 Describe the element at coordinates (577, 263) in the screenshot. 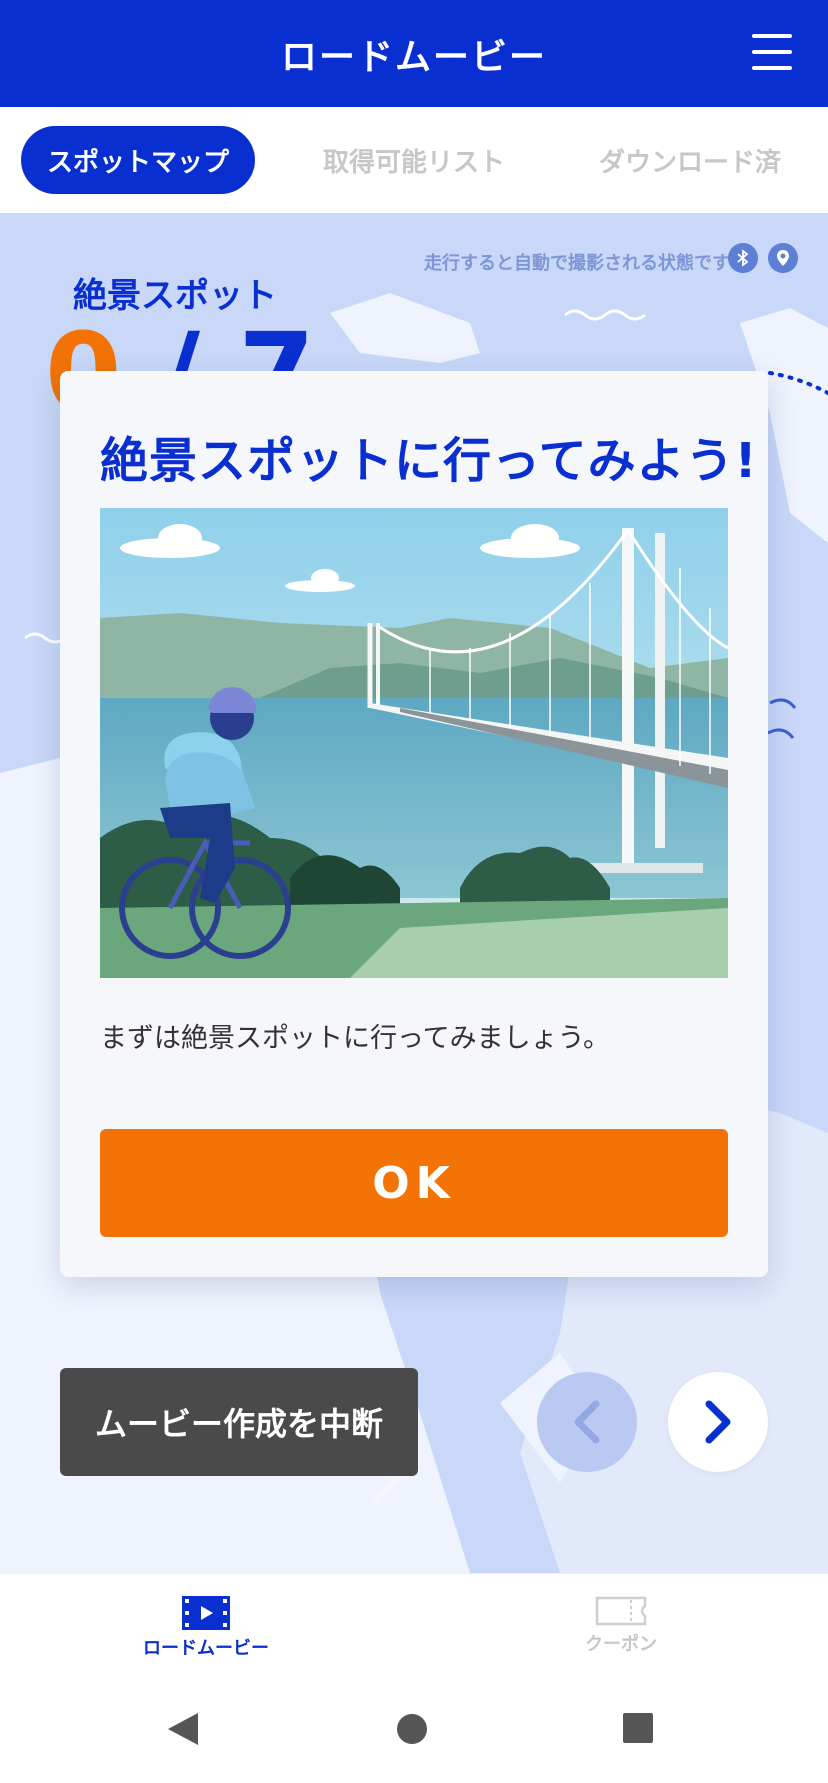

I see `auto-capture-status: 走行すると自動で撮影される状態です` at that location.